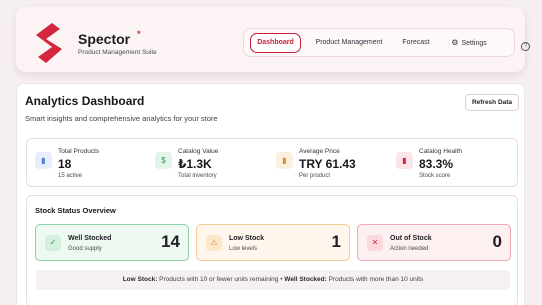 The width and height of the screenshot is (542, 305). What do you see at coordinates (50, 43) in the screenshot?
I see `spector-logo-icon` at bounding box center [50, 43].